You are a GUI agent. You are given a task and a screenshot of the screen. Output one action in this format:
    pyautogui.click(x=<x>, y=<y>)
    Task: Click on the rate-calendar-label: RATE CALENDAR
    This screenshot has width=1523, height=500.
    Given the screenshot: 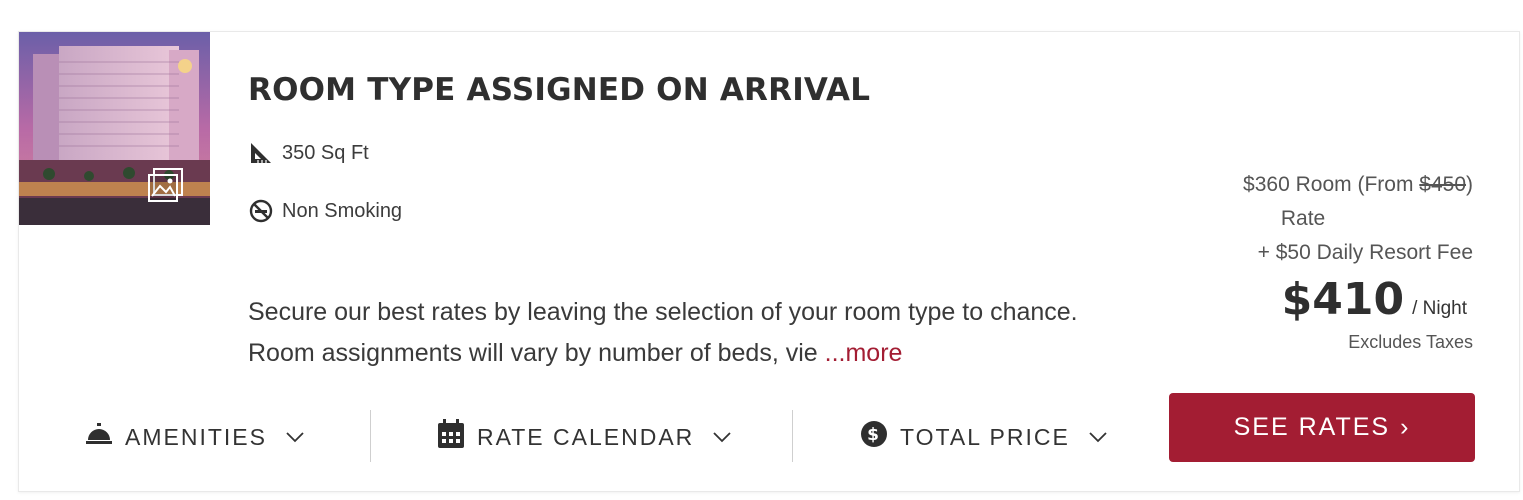 What is the action you would take?
    pyautogui.click(x=586, y=436)
    